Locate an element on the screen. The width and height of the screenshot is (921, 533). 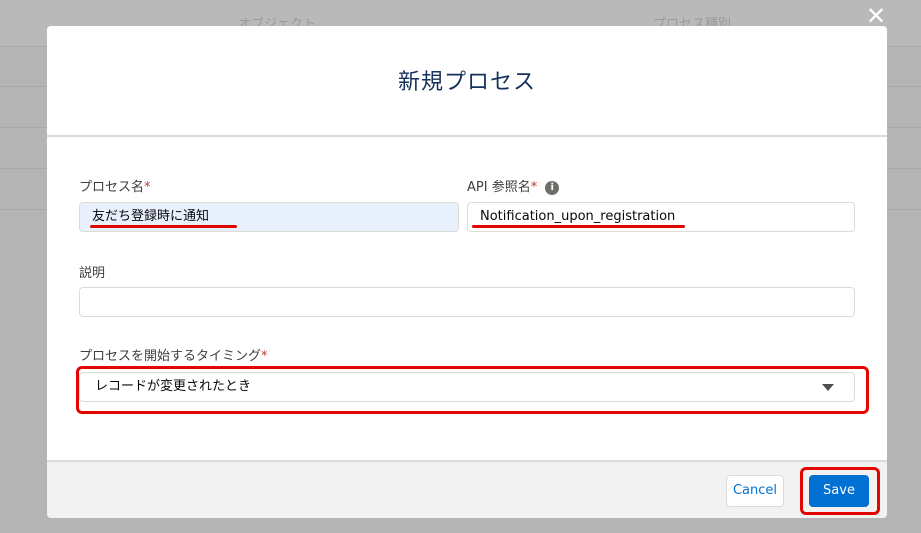
annotation-highlight-save is located at coordinates (840, 491).